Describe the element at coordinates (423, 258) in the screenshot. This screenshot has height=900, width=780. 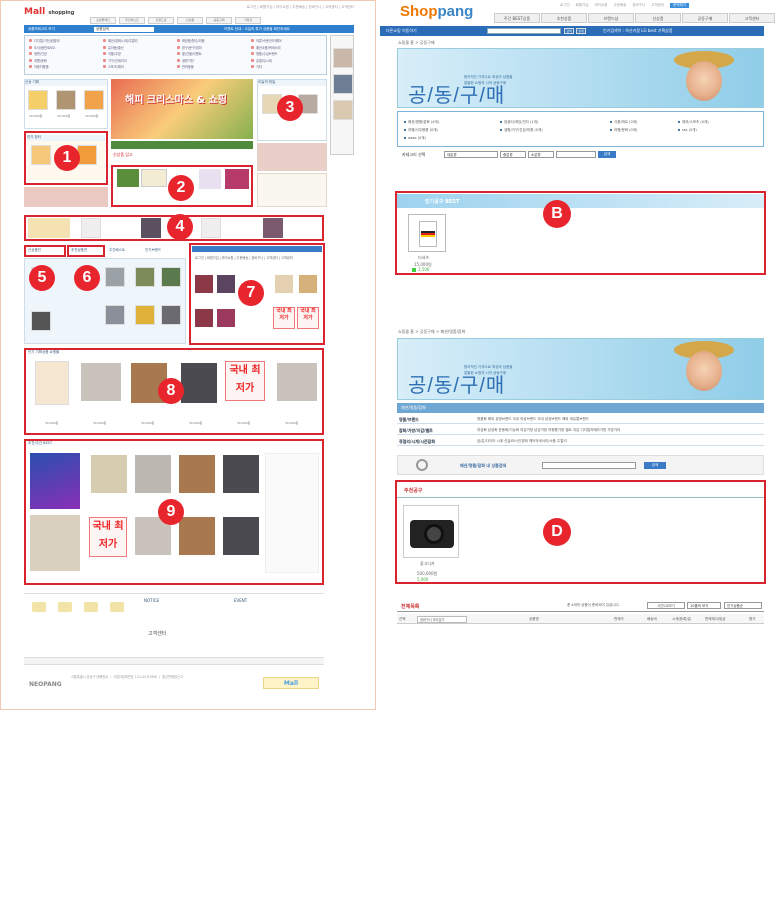
I see `best-product-name: 티셔츠` at that location.